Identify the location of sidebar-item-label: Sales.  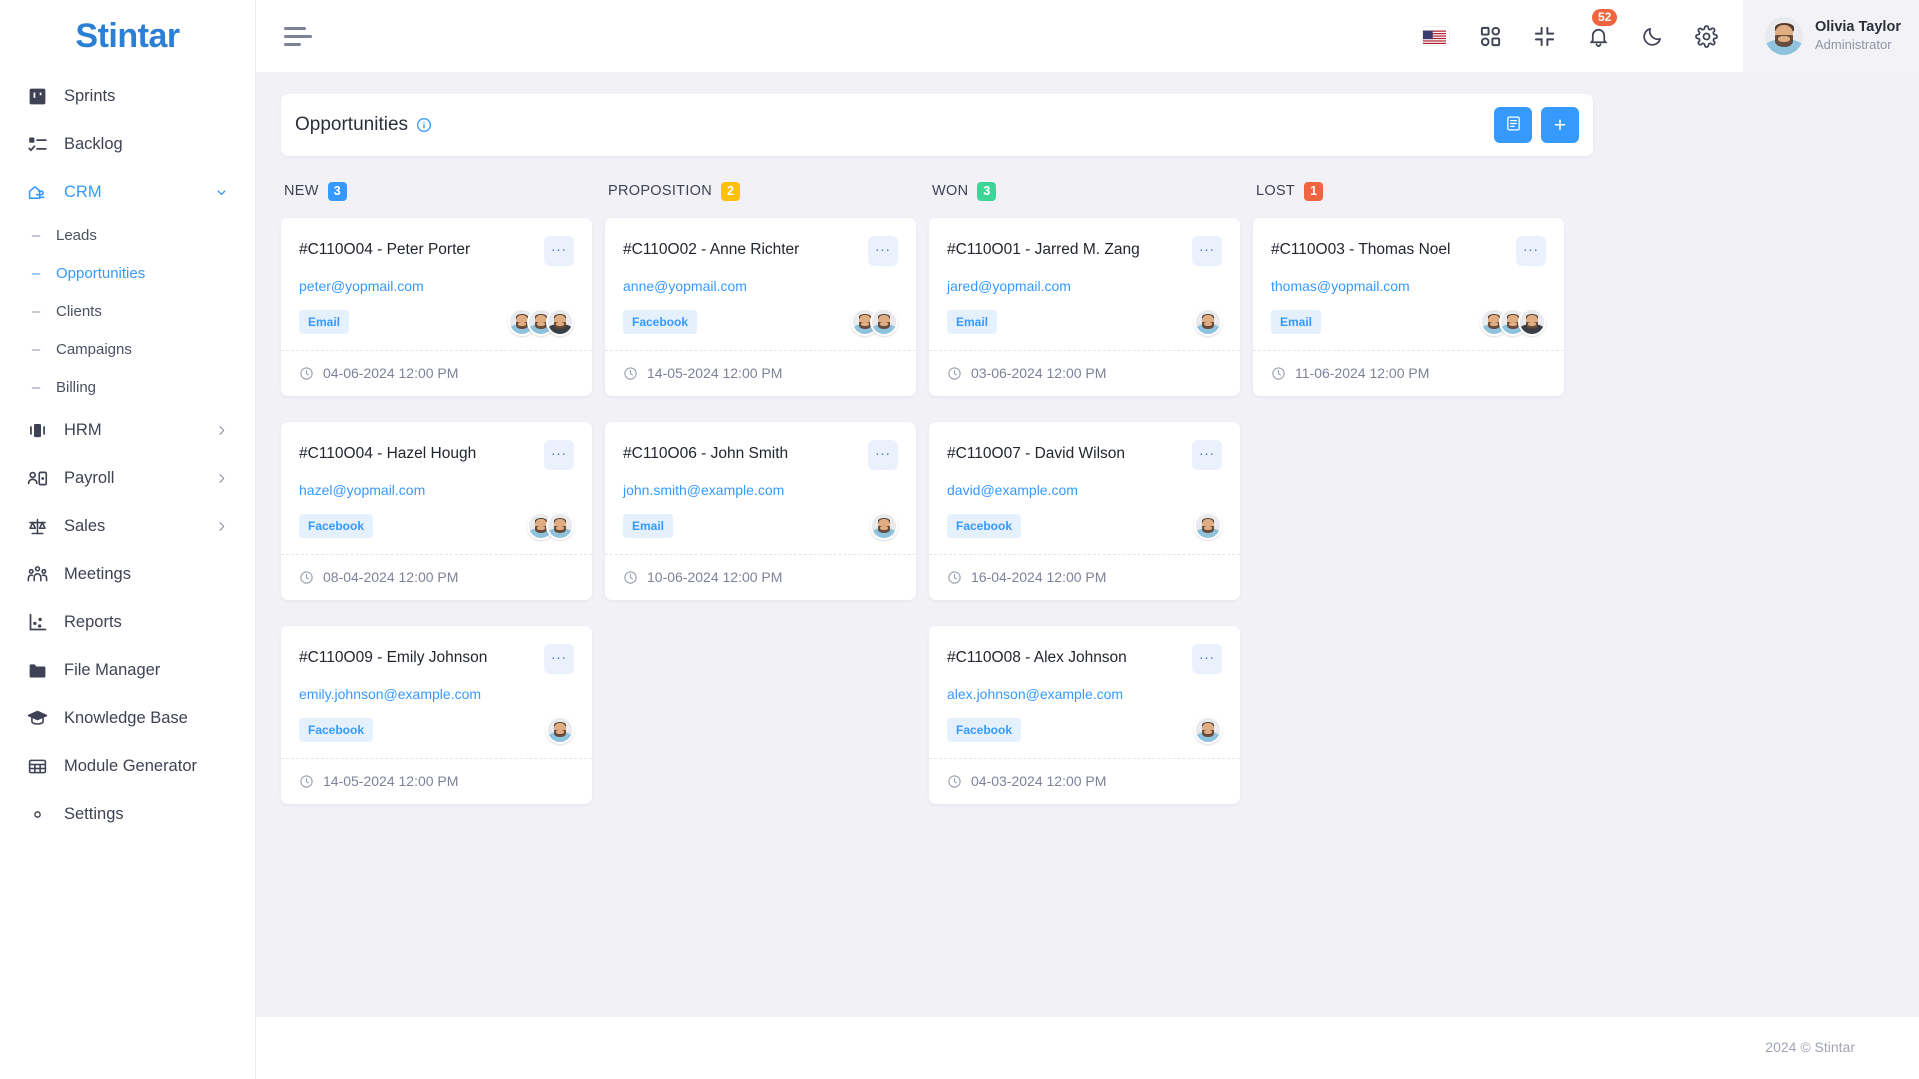
(85, 525).